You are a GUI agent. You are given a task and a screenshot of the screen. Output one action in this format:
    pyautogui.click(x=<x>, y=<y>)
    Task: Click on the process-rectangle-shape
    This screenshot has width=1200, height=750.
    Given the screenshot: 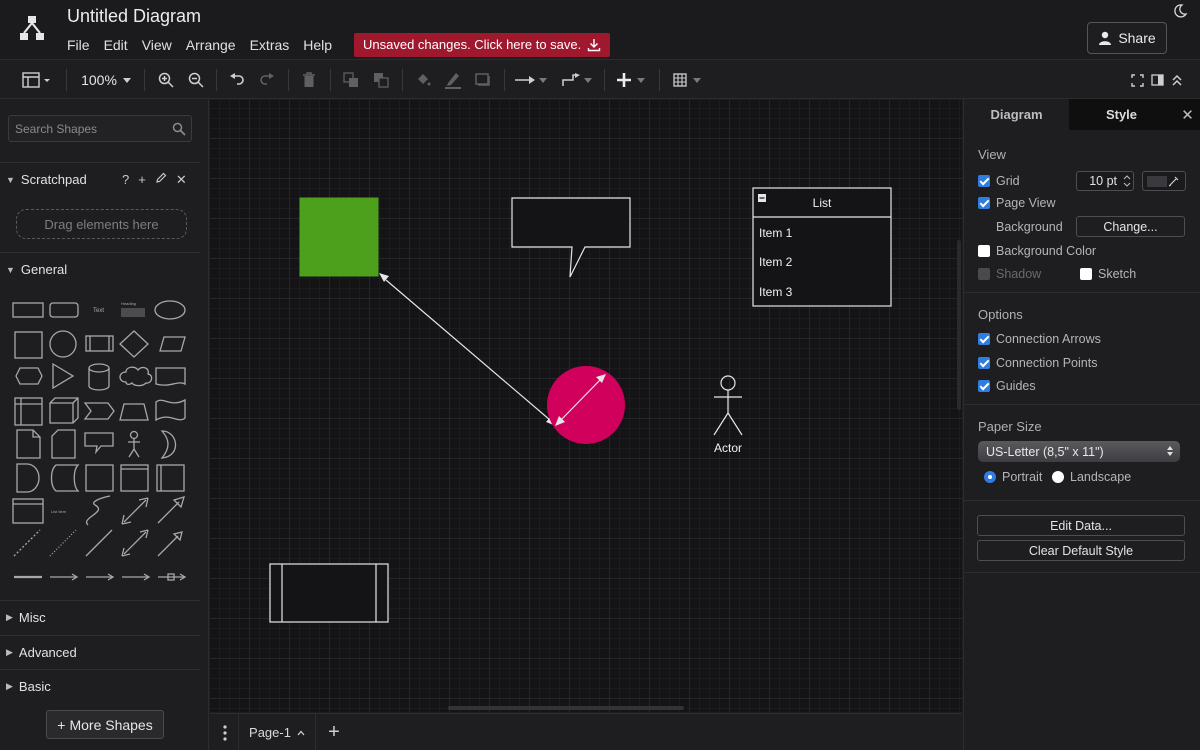 What is the action you would take?
    pyautogui.click(x=329, y=593)
    